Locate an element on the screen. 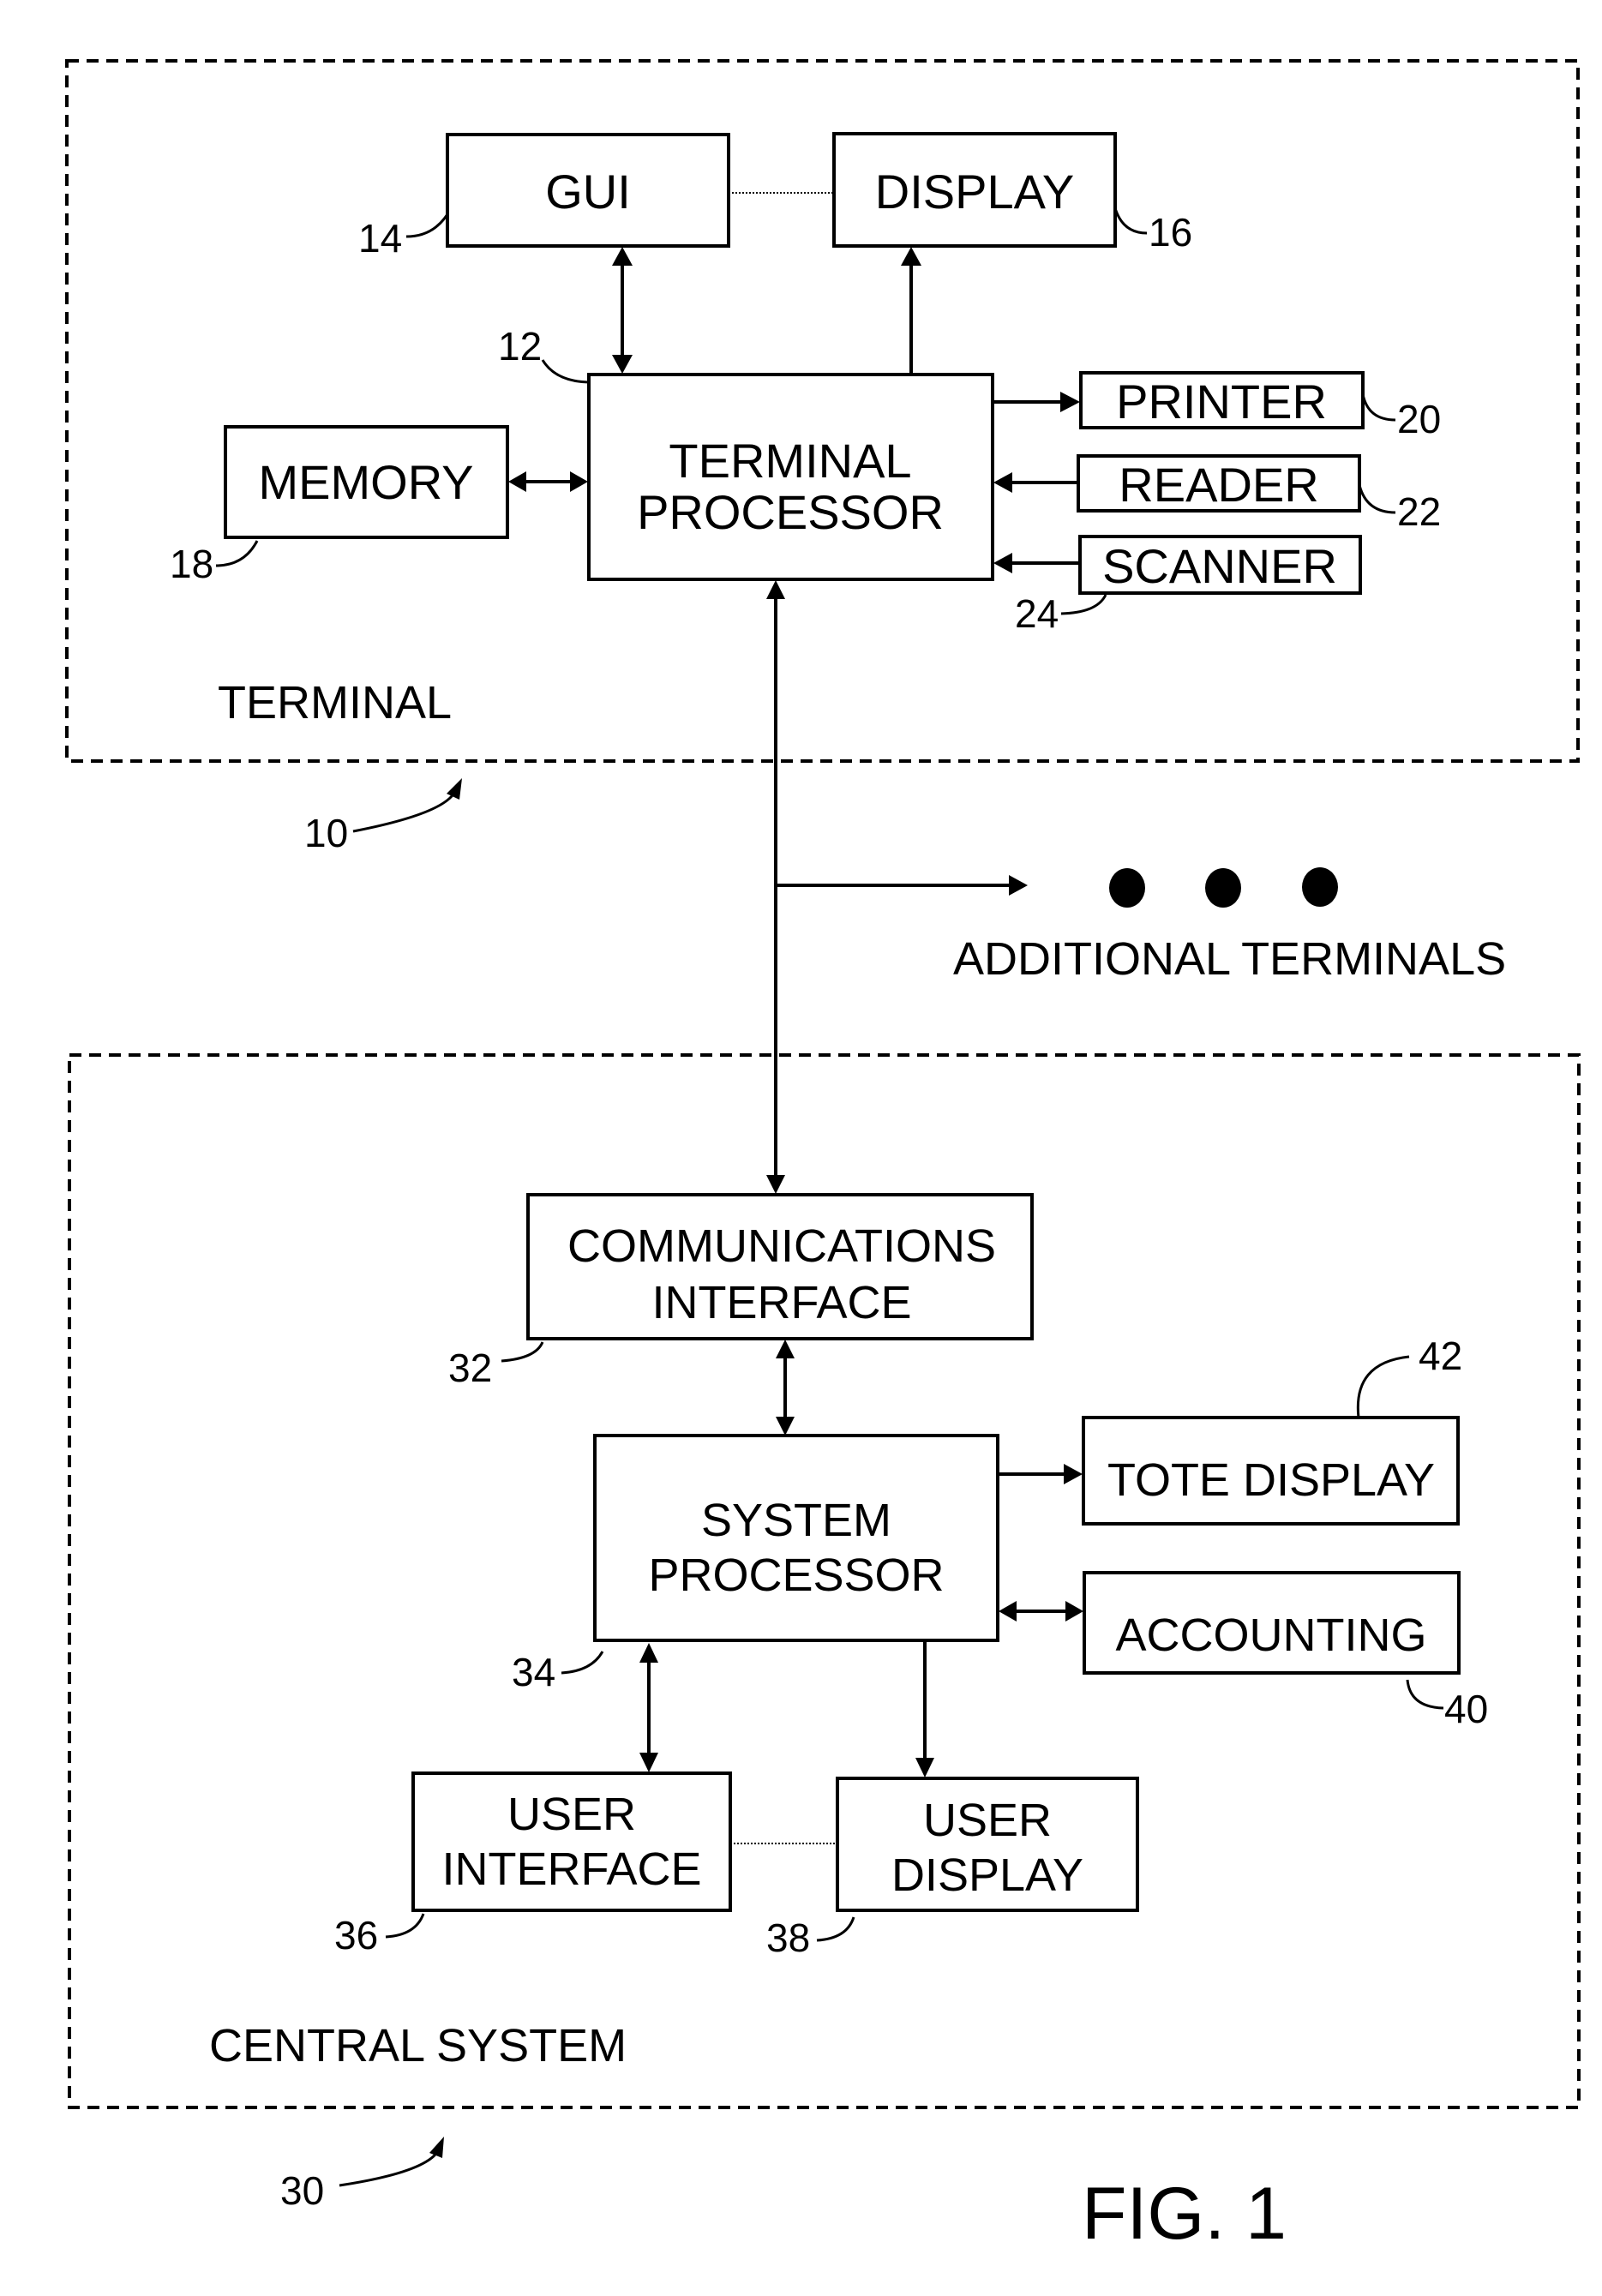  user-interface-label-line2: INTERFACE is located at coordinates (571, 1869).